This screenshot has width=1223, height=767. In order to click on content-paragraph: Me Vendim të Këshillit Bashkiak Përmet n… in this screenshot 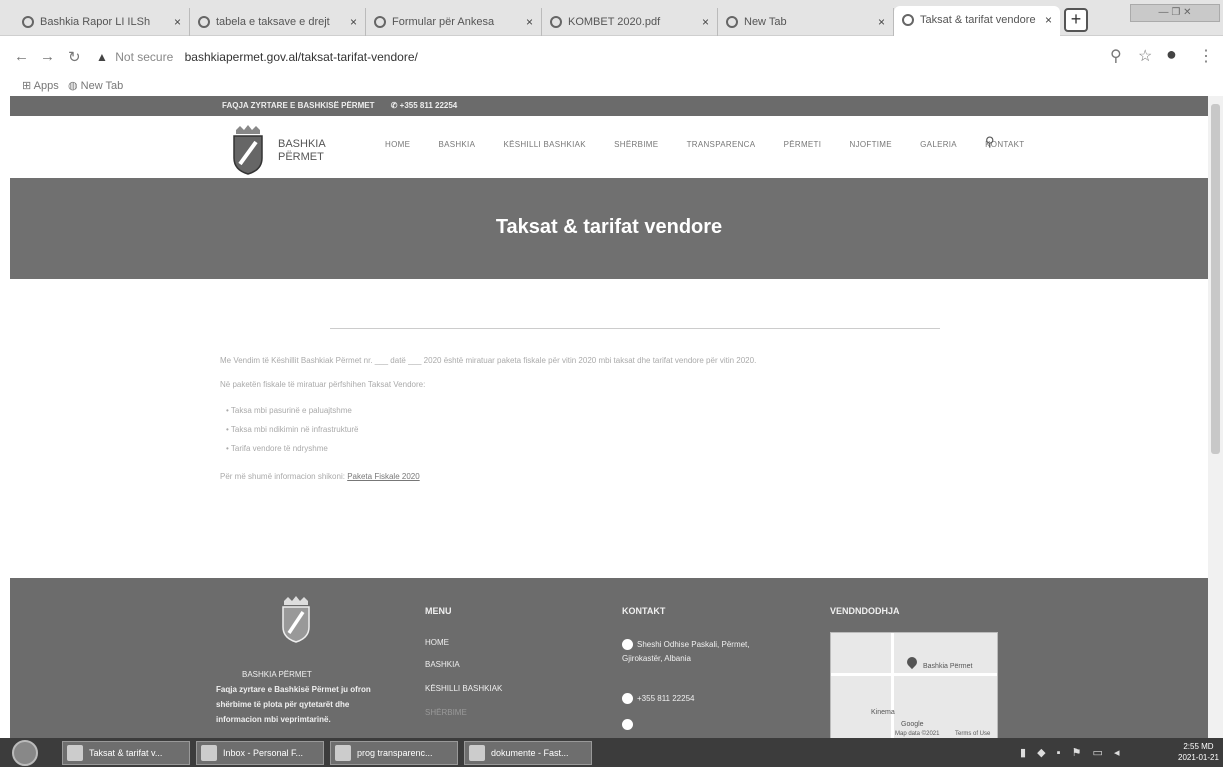, I will do `click(488, 360)`.